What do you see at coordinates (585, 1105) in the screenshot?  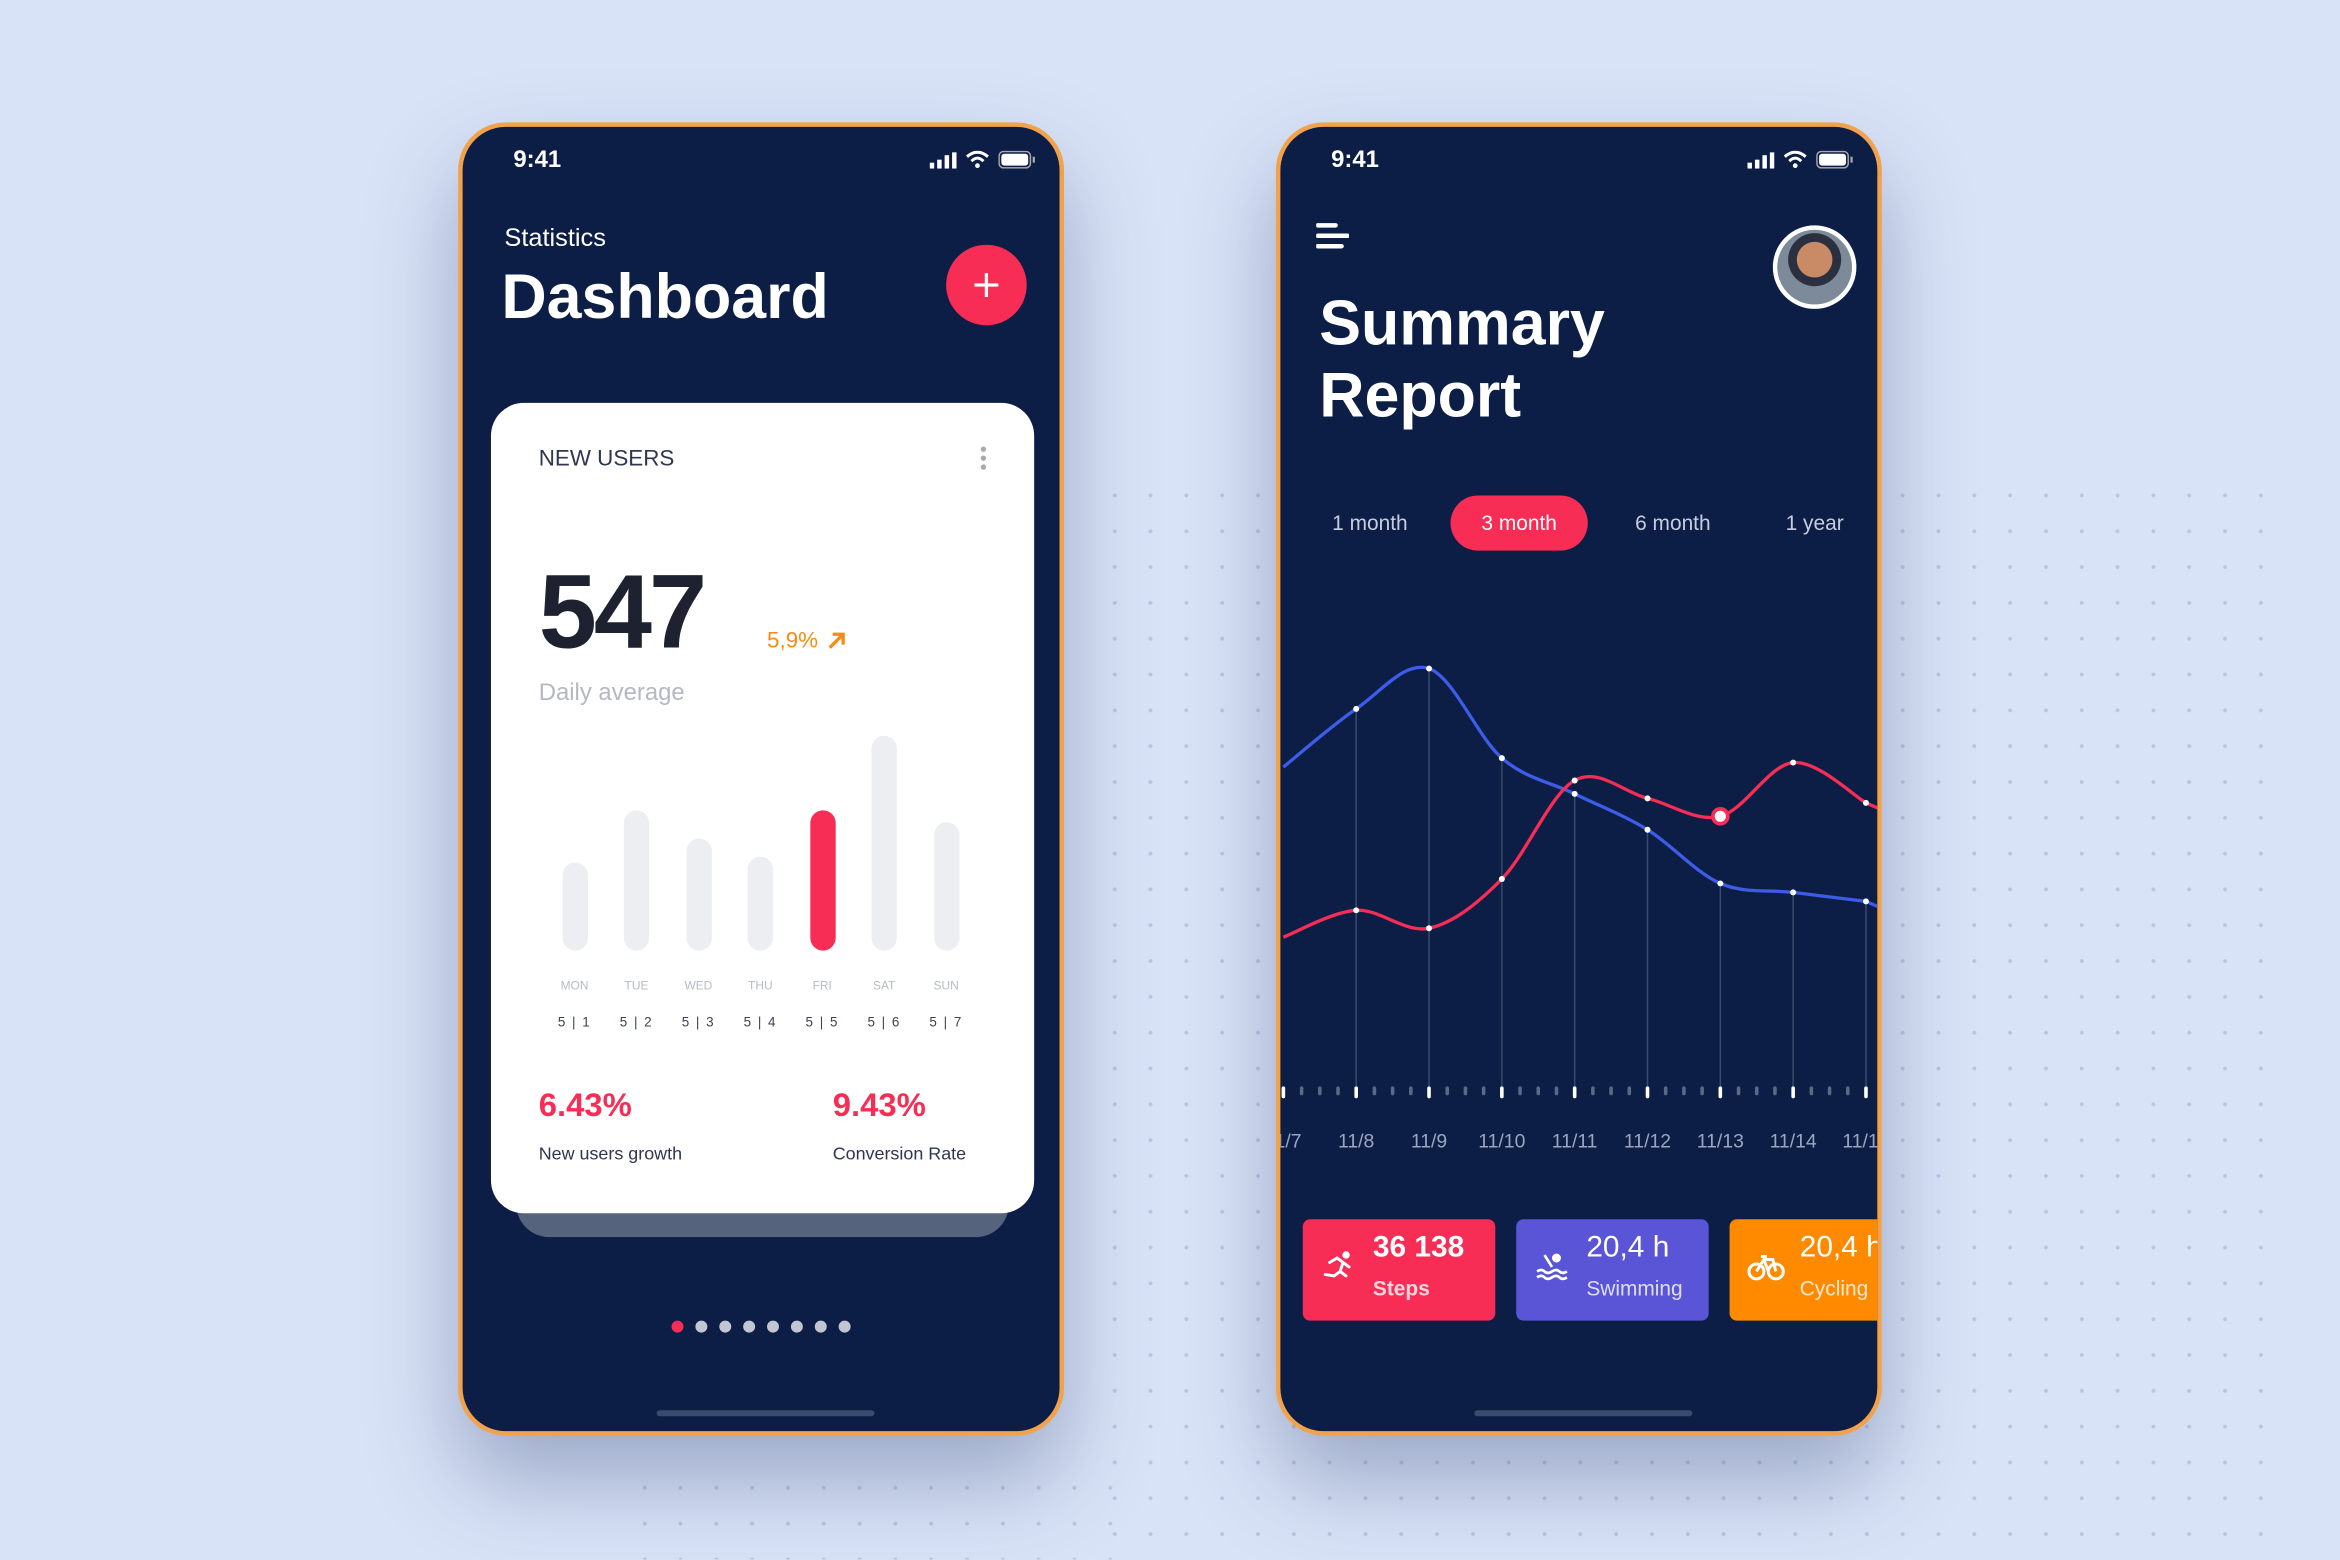 I see `growth-value: 6.43%` at bounding box center [585, 1105].